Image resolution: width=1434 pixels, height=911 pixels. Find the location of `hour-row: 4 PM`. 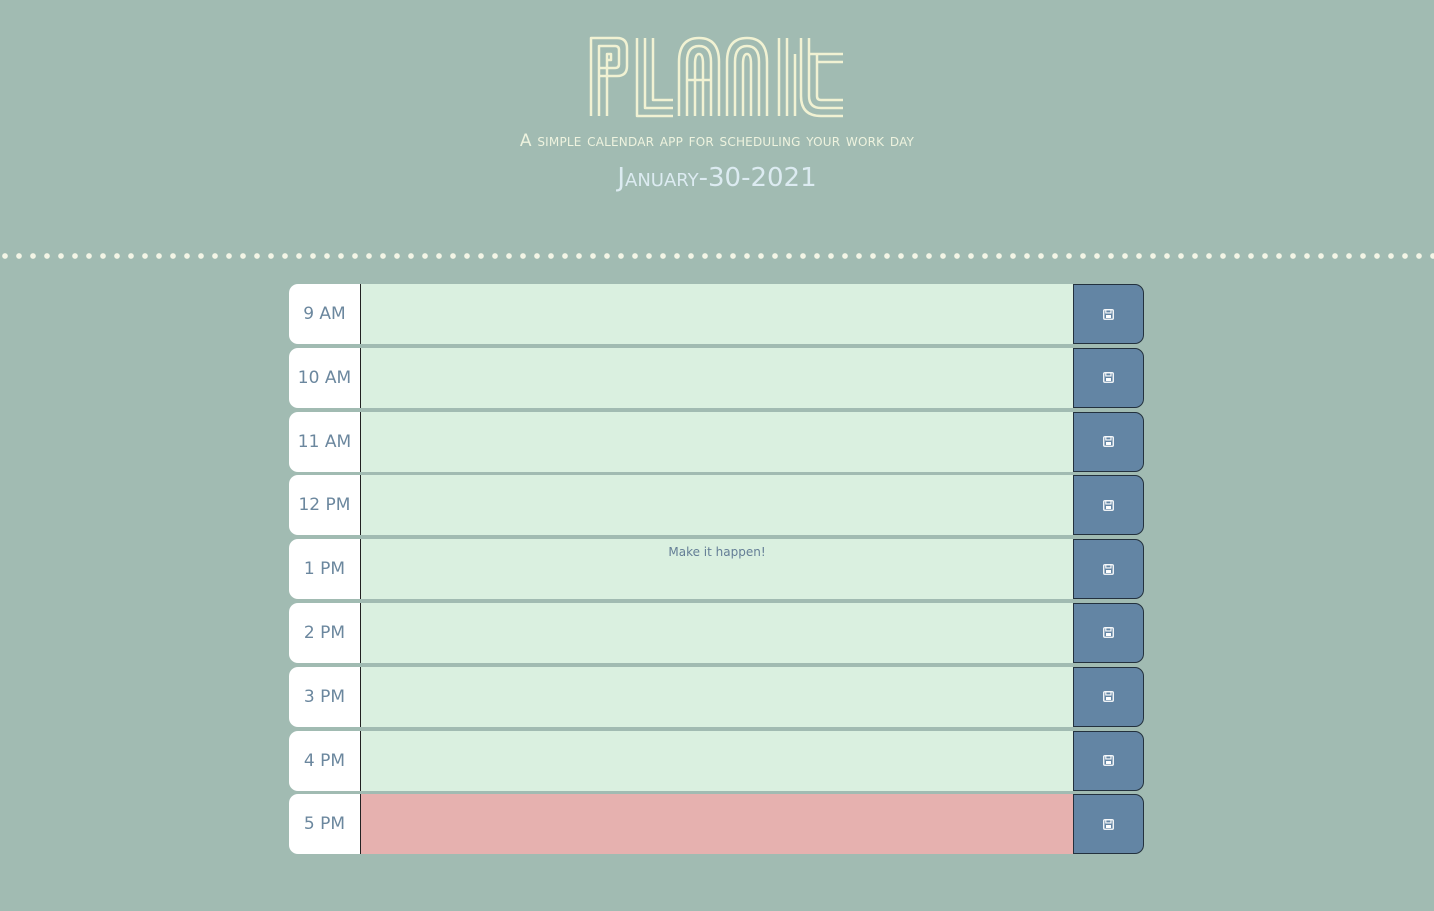

hour-row: 4 PM is located at coordinates (717, 760).